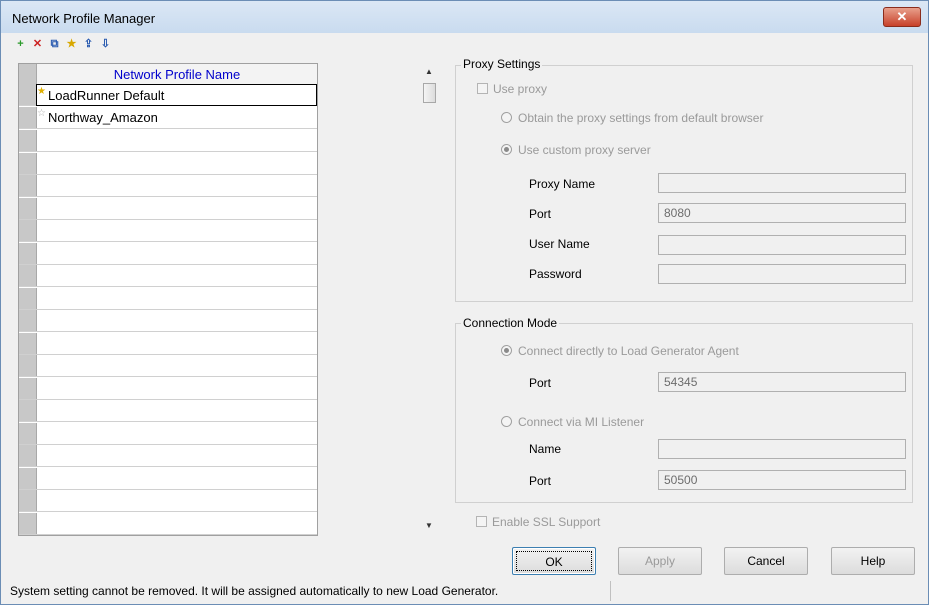 Image resolution: width=929 pixels, height=605 pixels. What do you see at coordinates (482, 88) in the screenshot?
I see `use-proxy-checkbox` at bounding box center [482, 88].